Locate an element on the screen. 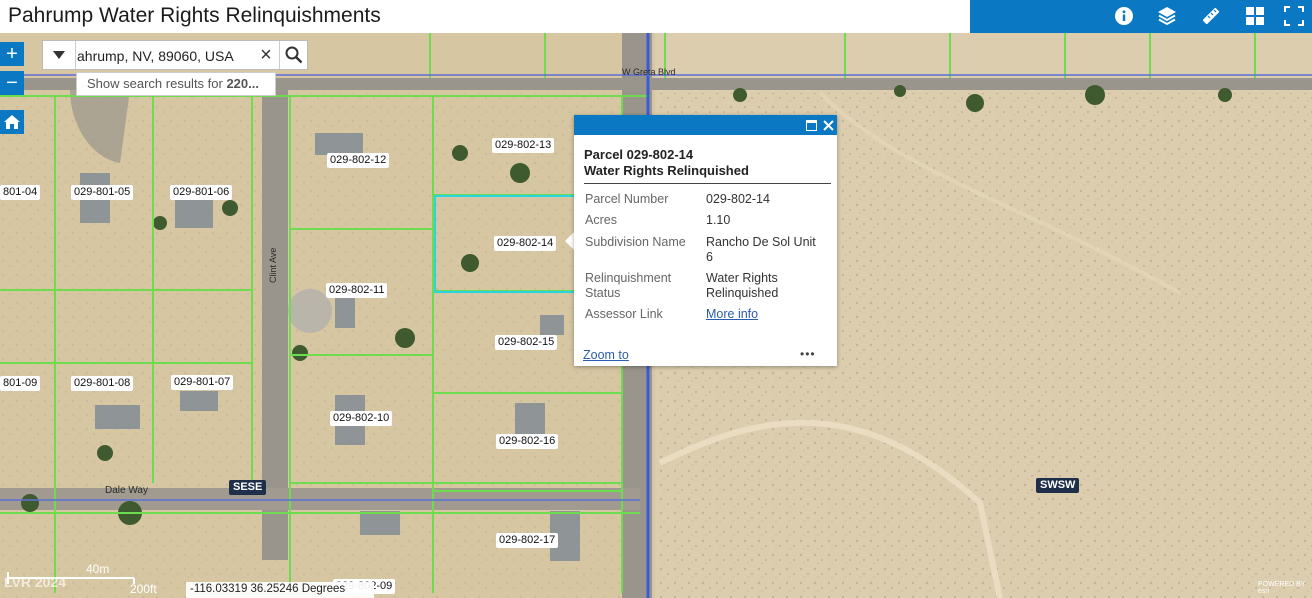 This screenshot has width=1312, height=598. field-value-parcel-number: 029-802-14 is located at coordinates (738, 199).